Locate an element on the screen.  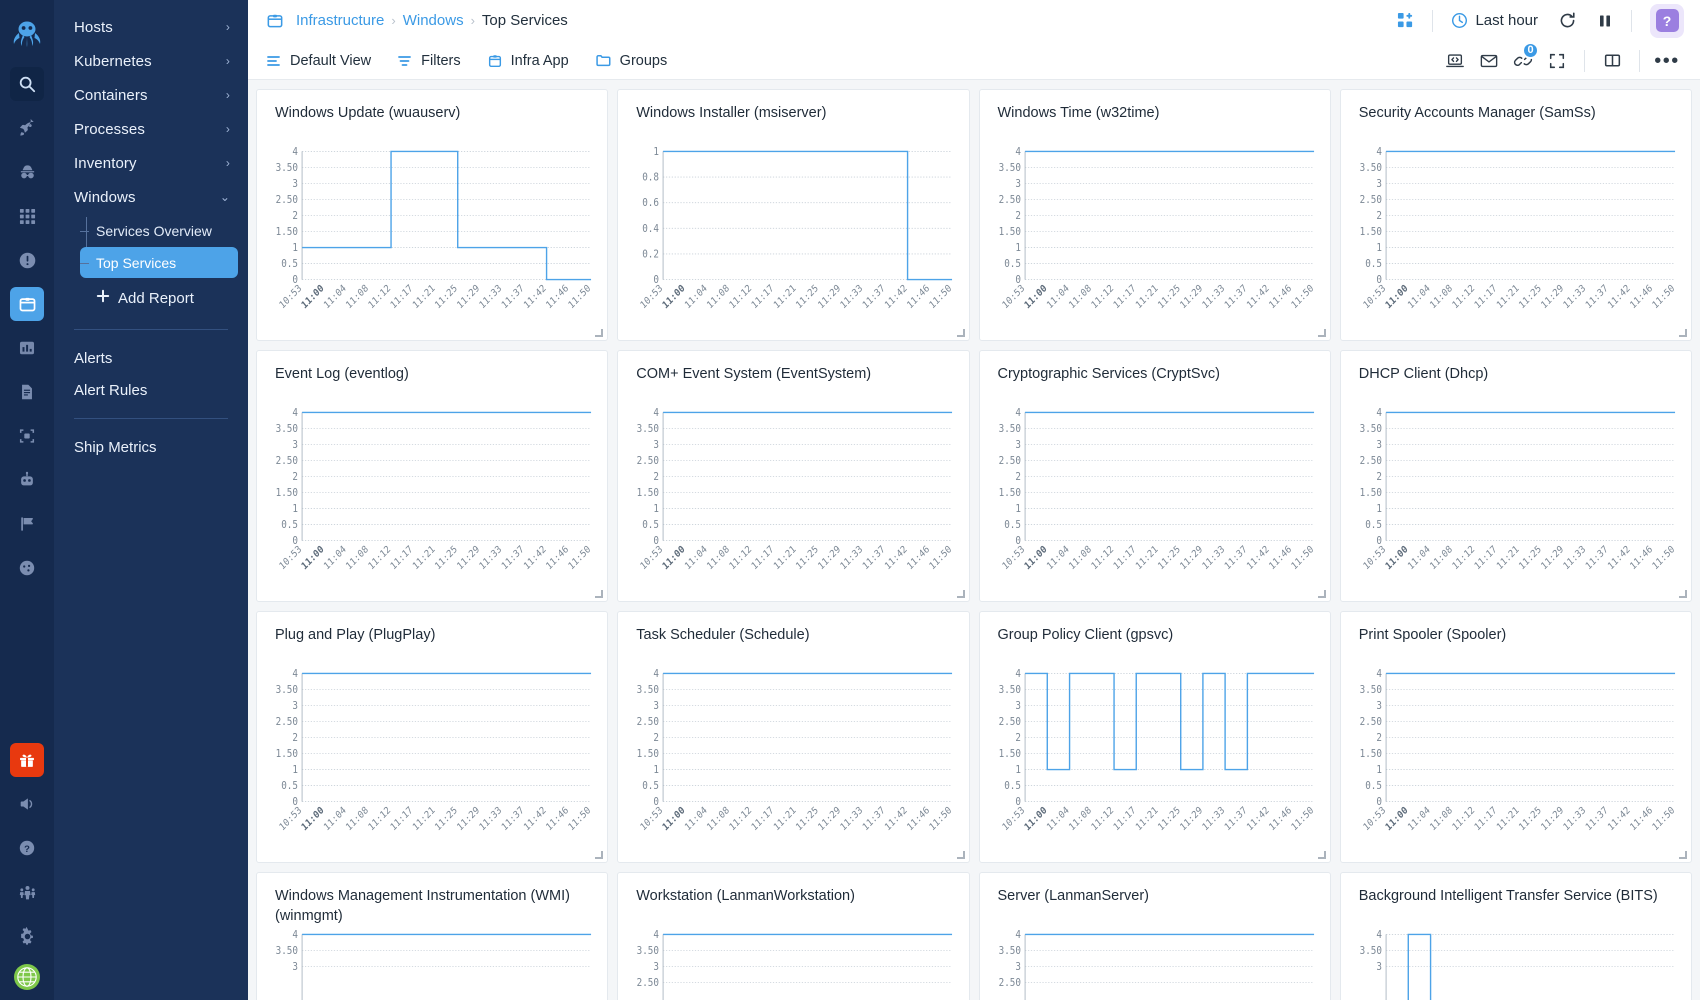
help-button: ? is located at coordinates (1667, 20).